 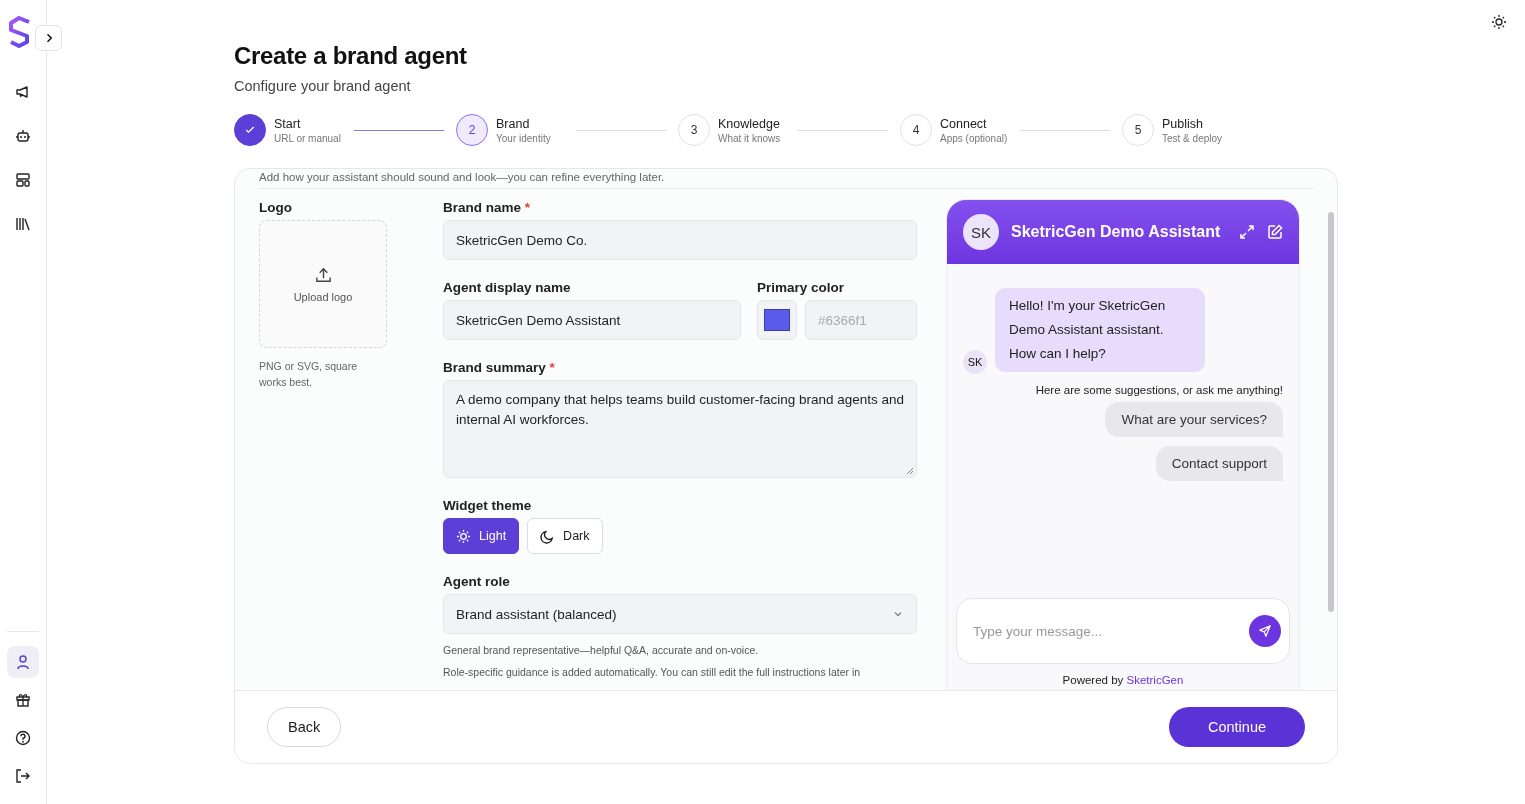 What do you see at coordinates (23, 662) in the screenshot?
I see `user-icon` at bounding box center [23, 662].